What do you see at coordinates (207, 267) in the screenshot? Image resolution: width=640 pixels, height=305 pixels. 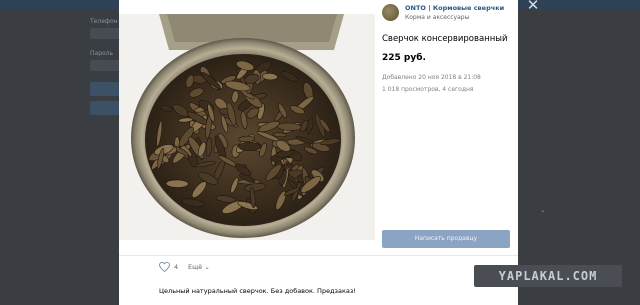 I see `chevron-down-icon: ⌄` at bounding box center [207, 267].